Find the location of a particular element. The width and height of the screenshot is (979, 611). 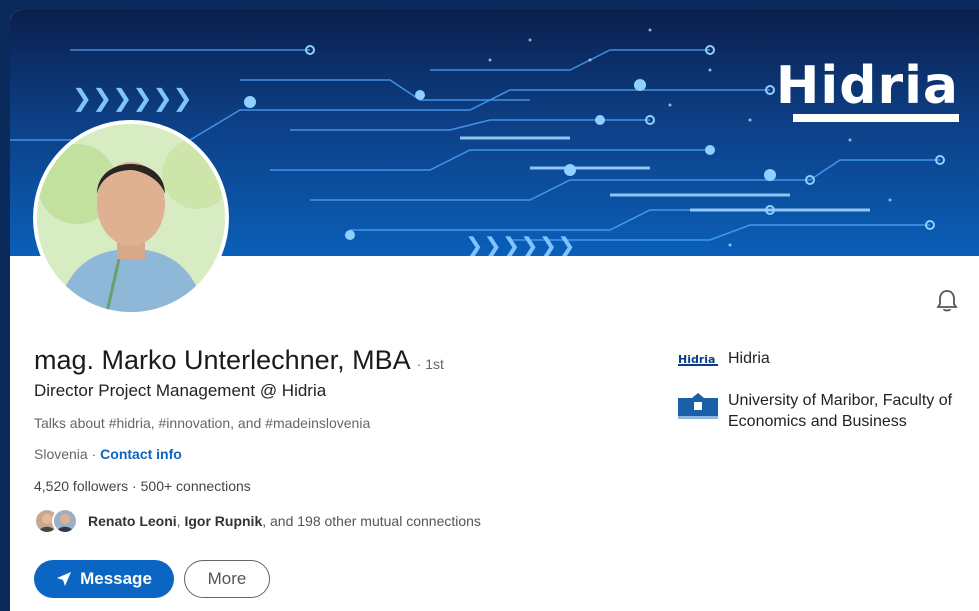

university-logo is located at coordinates (698, 405).